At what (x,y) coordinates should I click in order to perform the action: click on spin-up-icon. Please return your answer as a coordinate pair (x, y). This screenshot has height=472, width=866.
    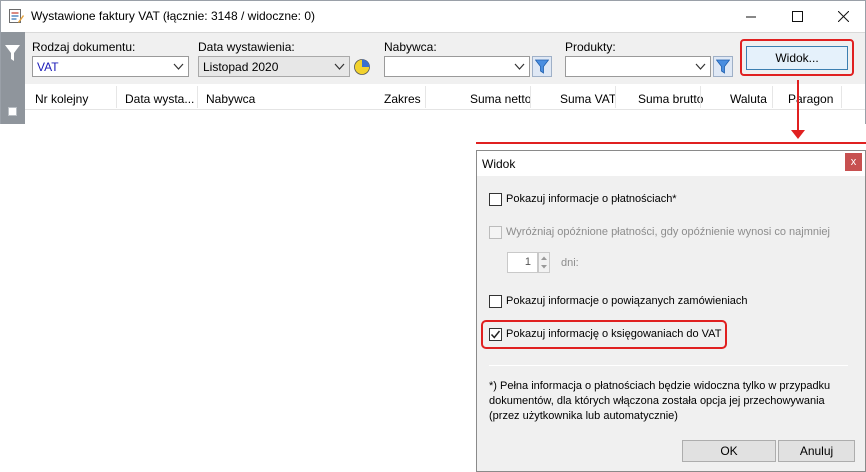
    Looking at the image, I should click on (544, 258).